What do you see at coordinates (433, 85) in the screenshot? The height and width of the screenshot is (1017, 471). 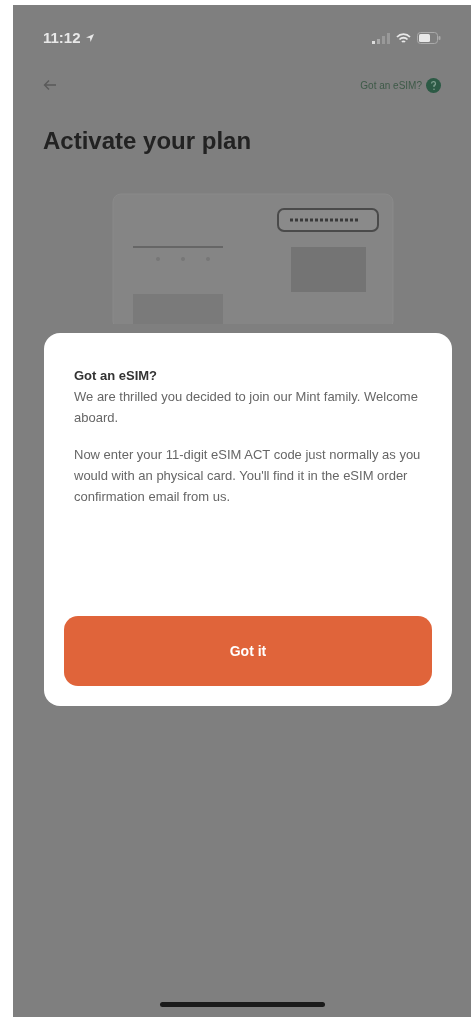 I see `help-icon` at bounding box center [433, 85].